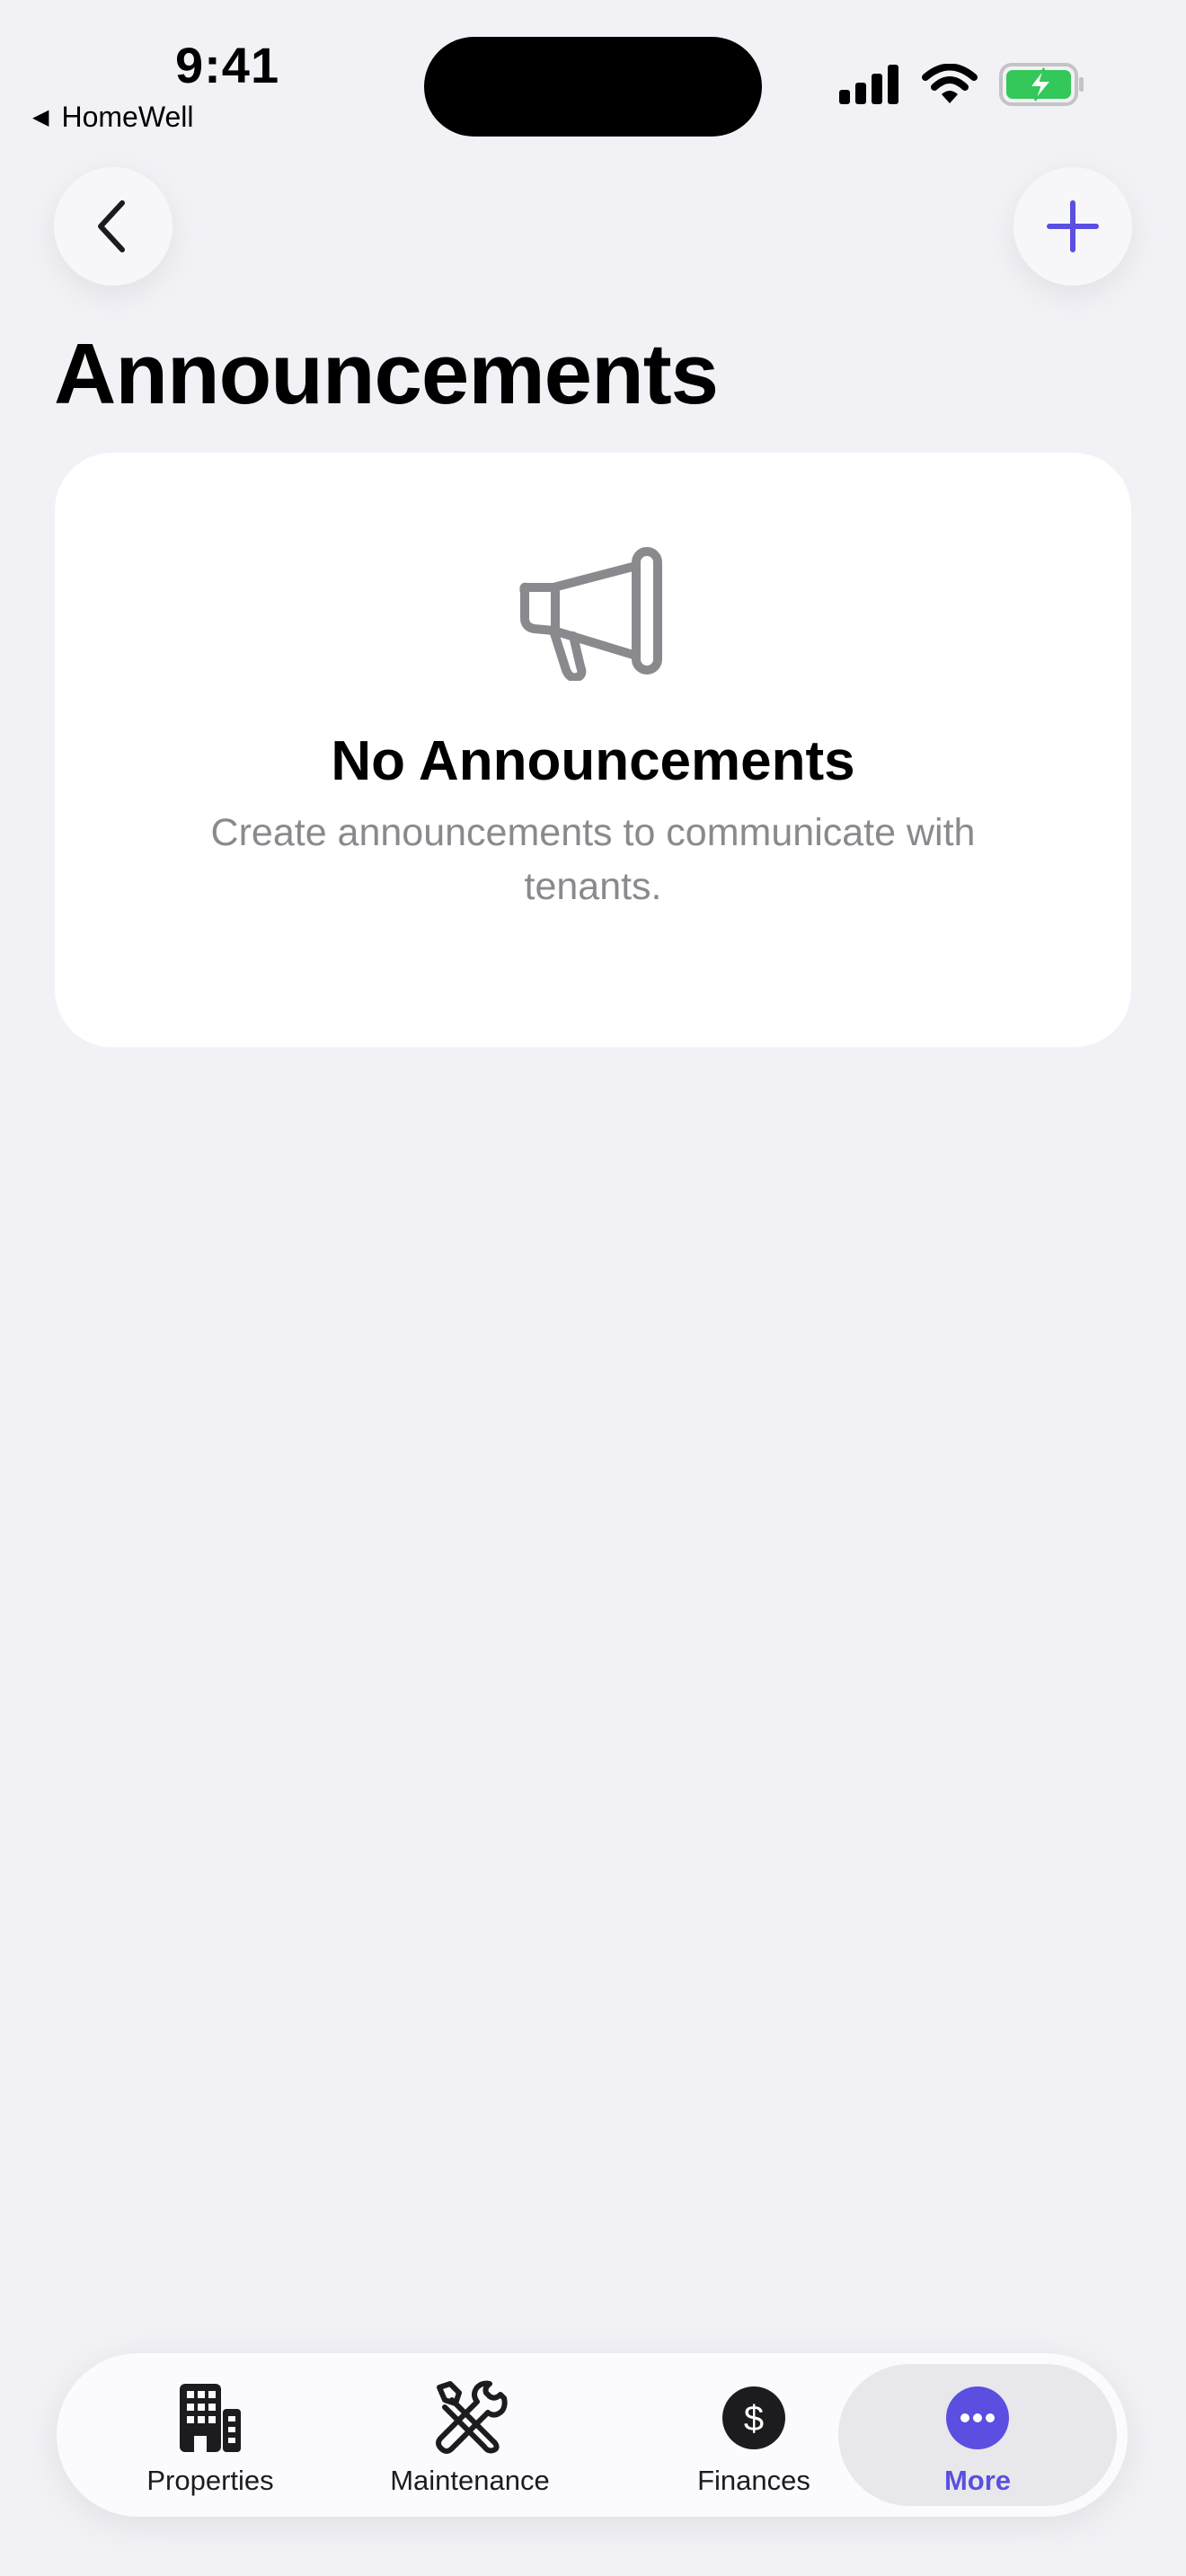 The height and width of the screenshot is (2576, 1186). I want to click on dynamic-island, so click(593, 87).